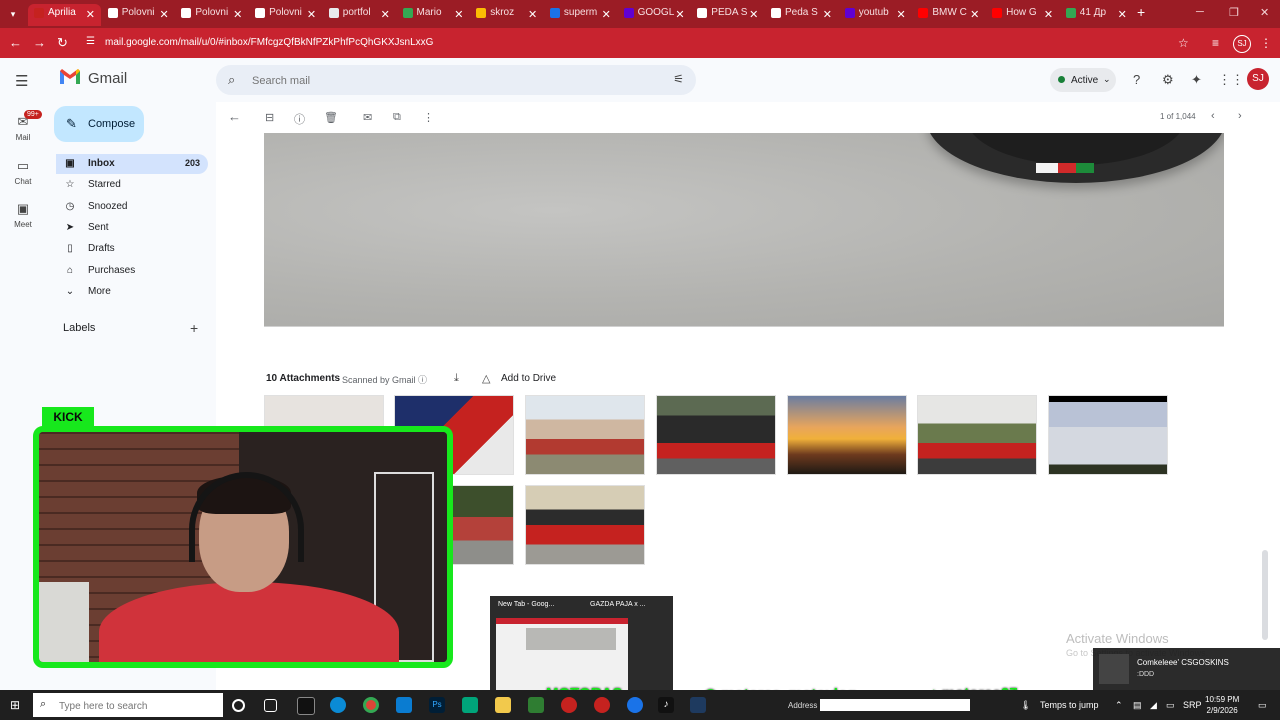  I want to click on status-chip: Active ⌄, so click(1083, 80).